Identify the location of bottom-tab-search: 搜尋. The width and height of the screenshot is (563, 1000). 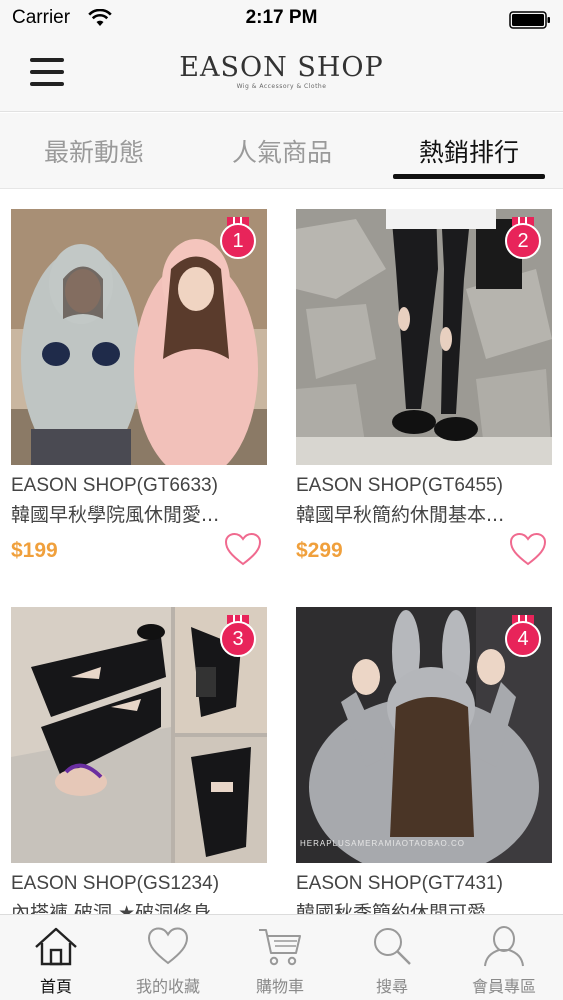
(392, 961).